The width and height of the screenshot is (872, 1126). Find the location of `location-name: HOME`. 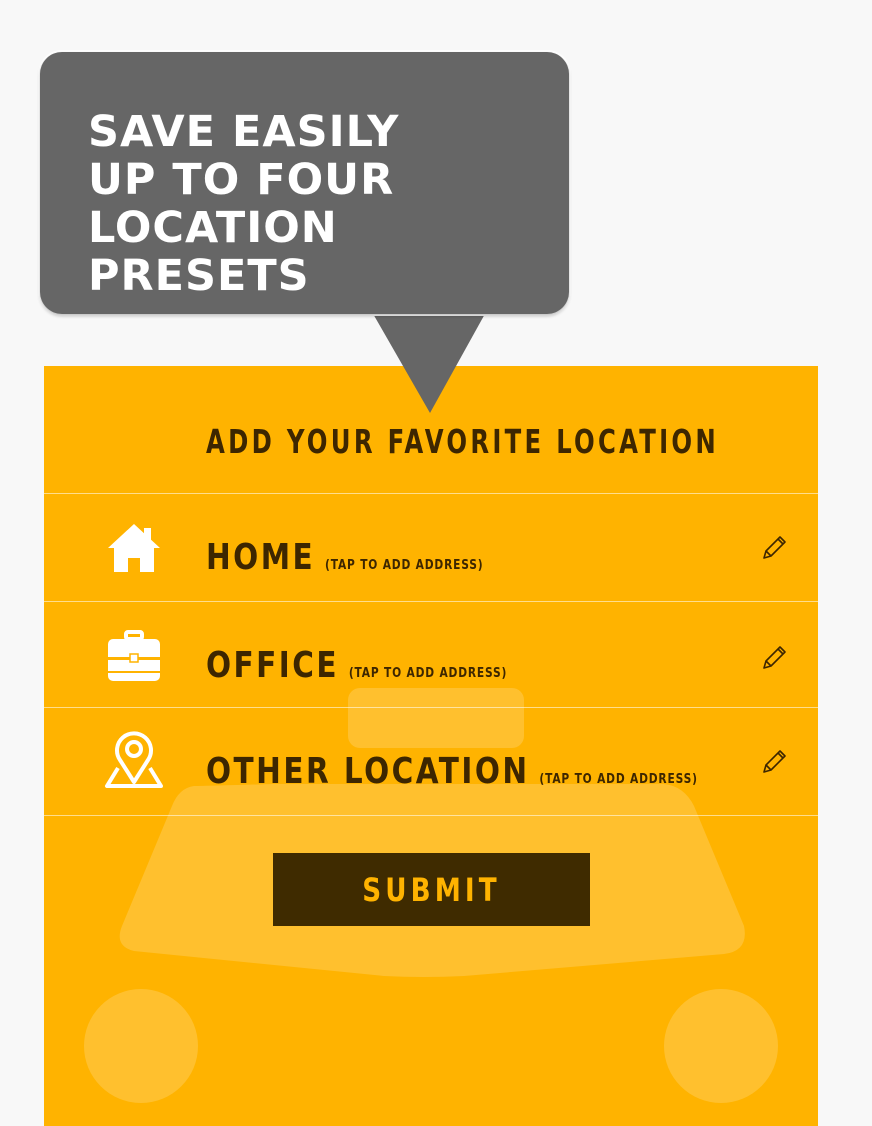

location-name: HOME is located at coordinates (261, 557).